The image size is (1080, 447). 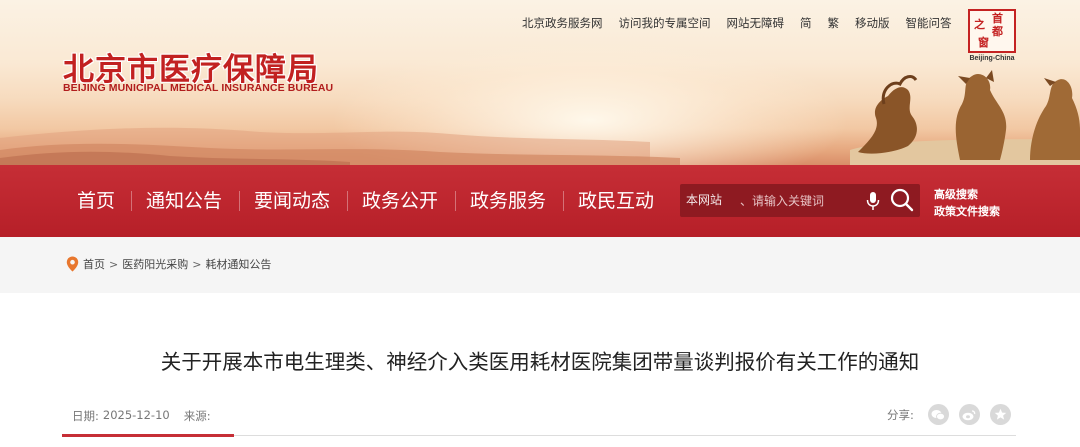 What do you see at coordinates (184, 201) in the screenshot?
I see `nav-item-notices: 通知公告` at bounding box center [184, 201].